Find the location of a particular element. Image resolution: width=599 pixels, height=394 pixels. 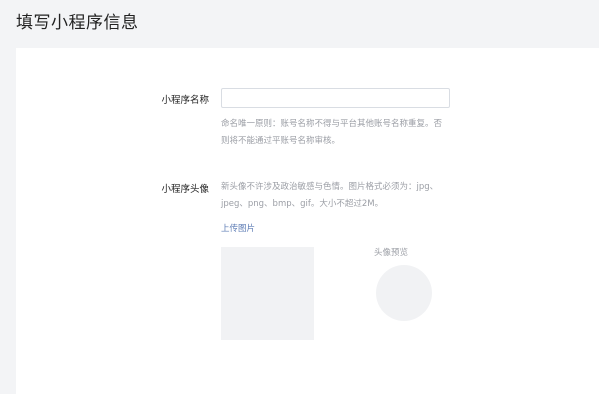

avatar-hint-line-2: jpeg、png、bmp、gif。大小不超过2M。 is located at coordinates (302, 204).